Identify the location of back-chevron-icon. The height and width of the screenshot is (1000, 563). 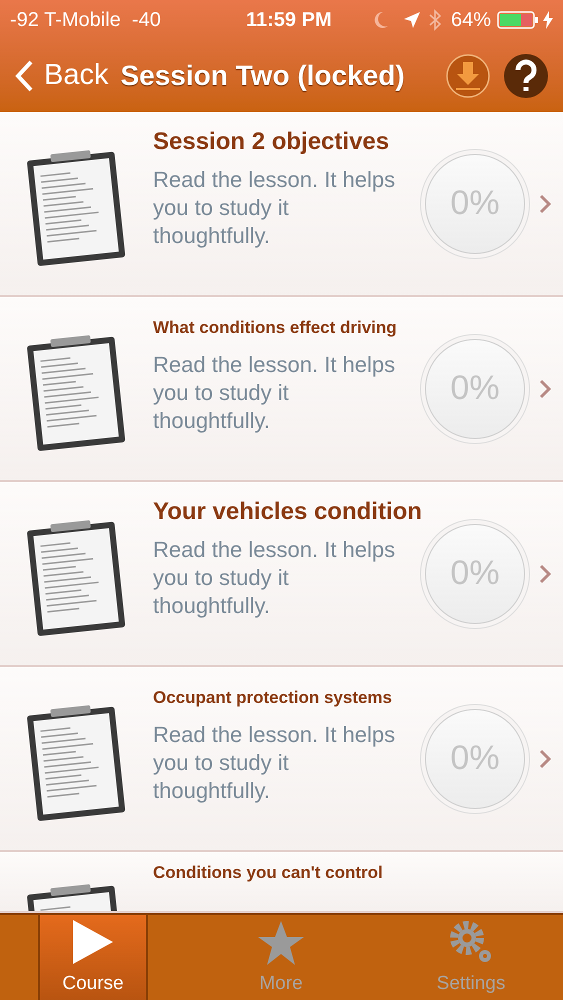
(24, 76).